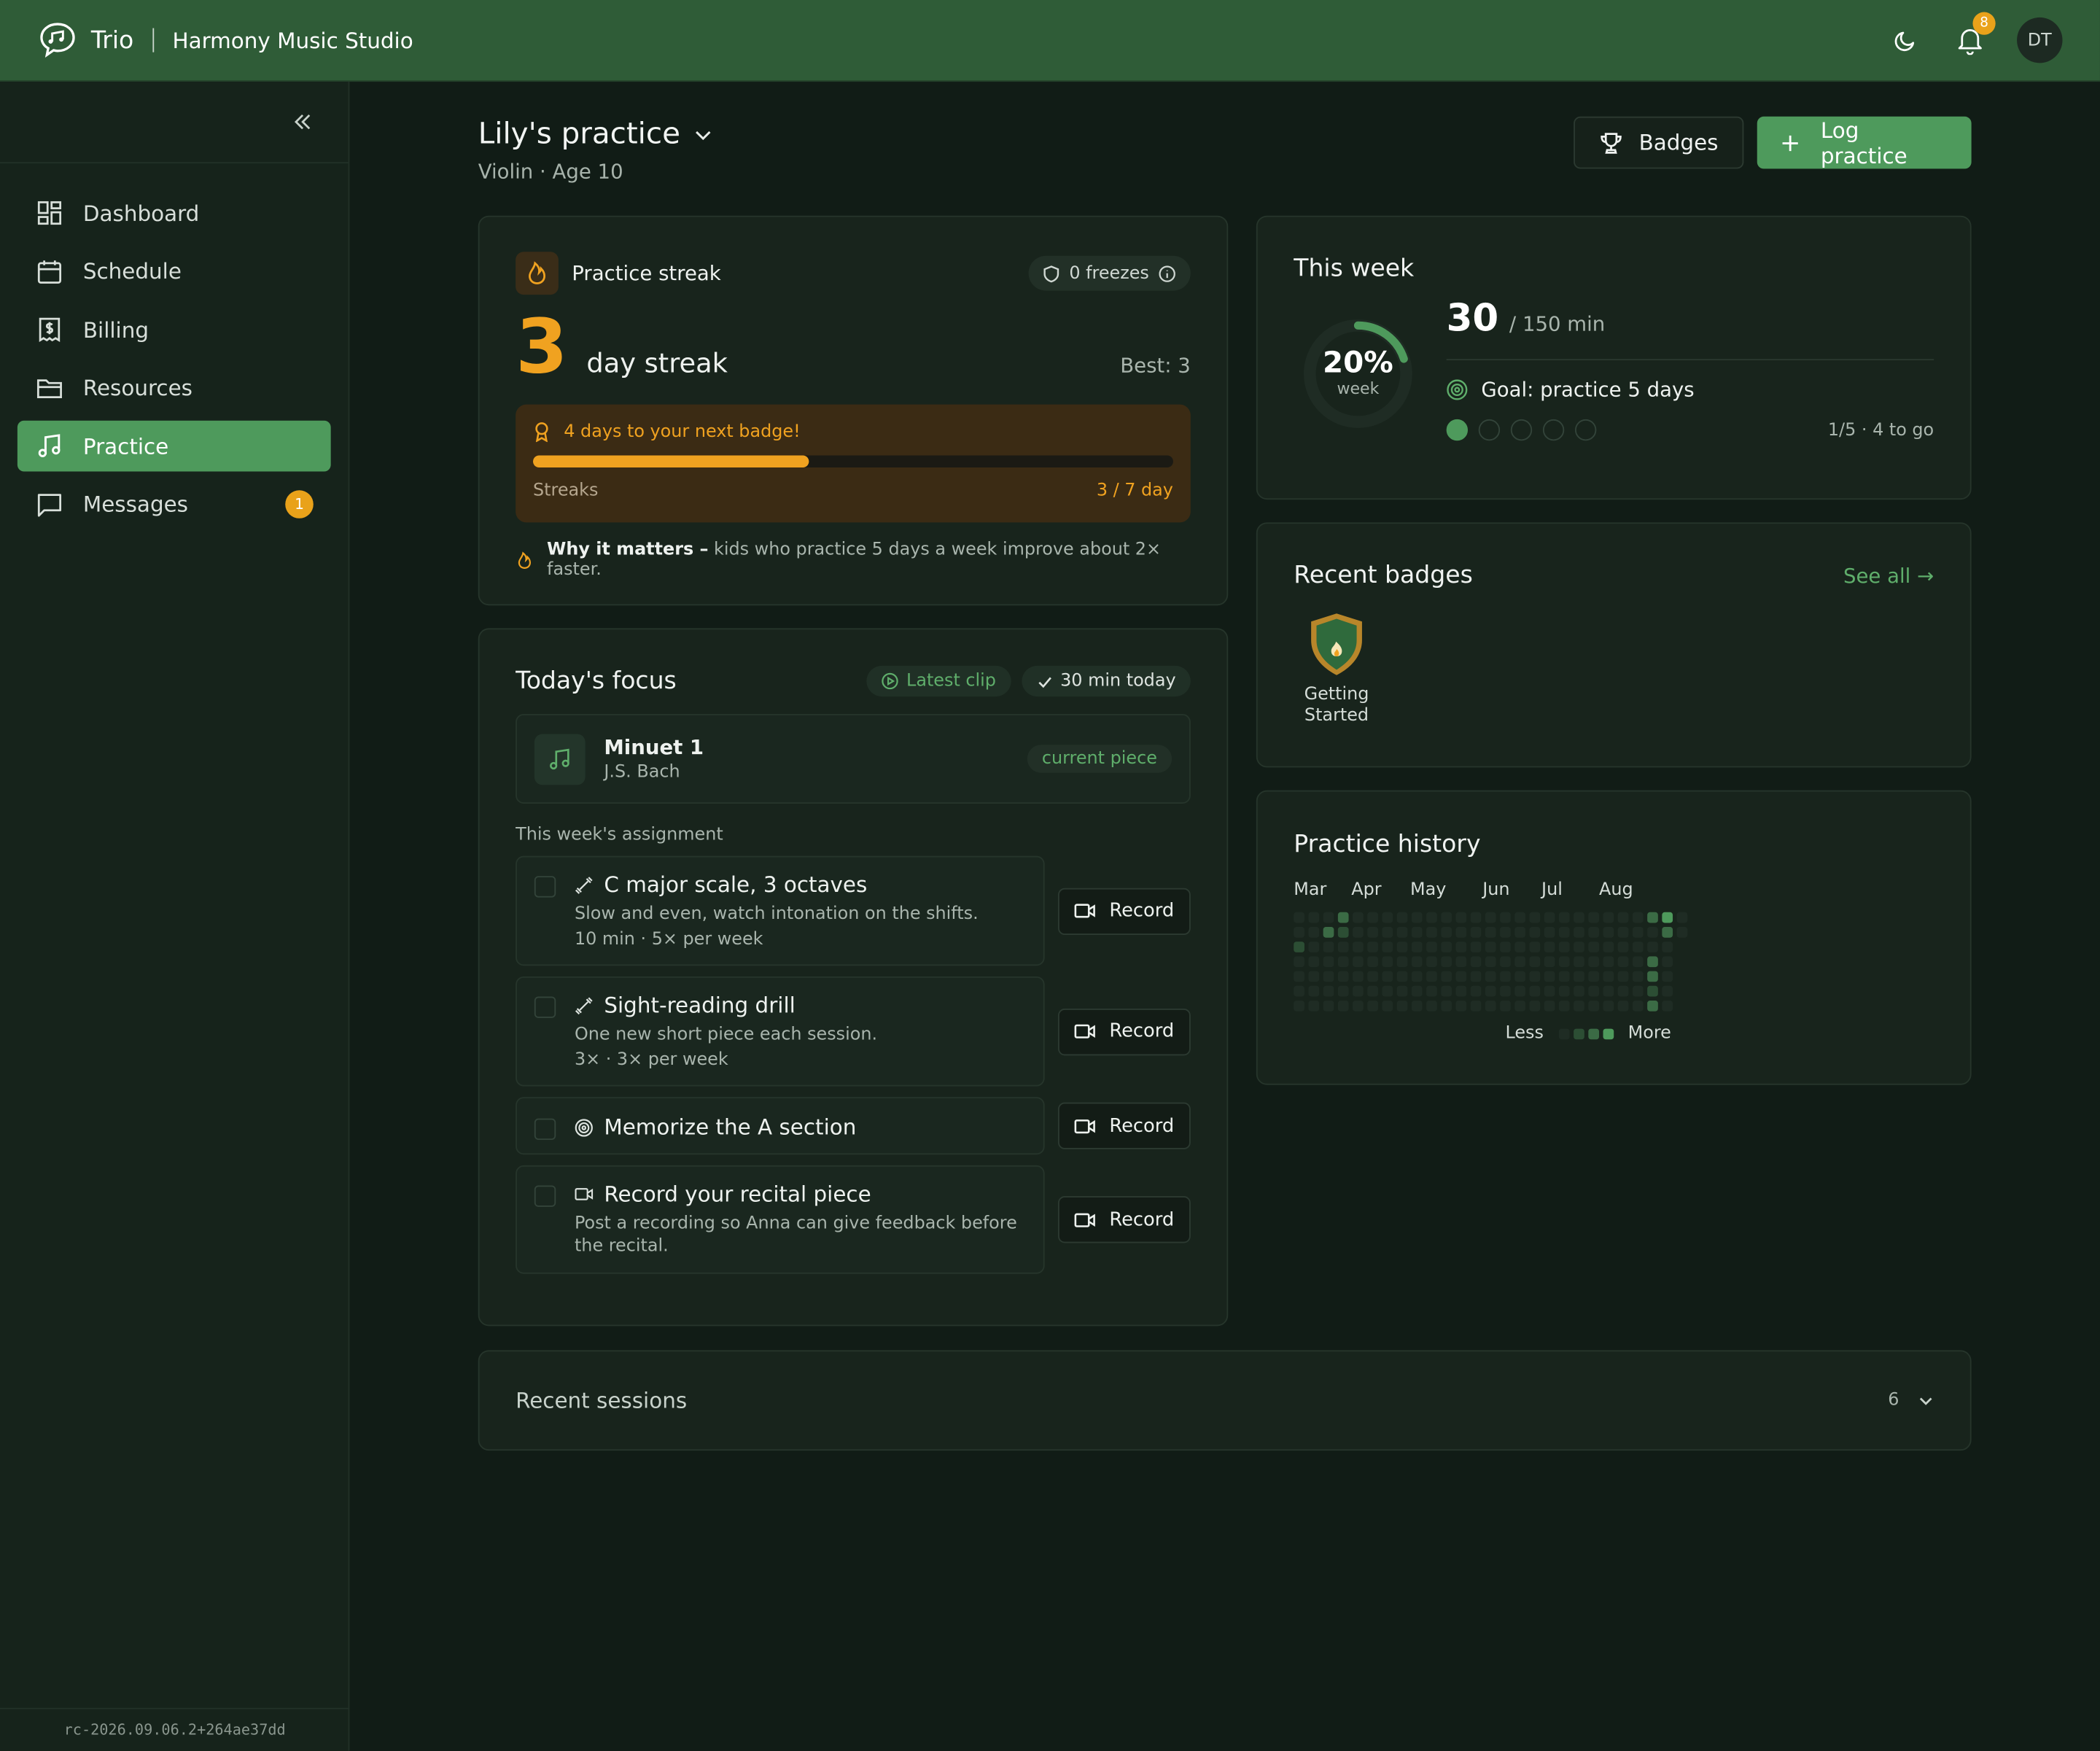  Describe the element at coordinates (1225, 1400) in the screenshot. I see `recent-sessions-card: Recent sessions 6` at that location.